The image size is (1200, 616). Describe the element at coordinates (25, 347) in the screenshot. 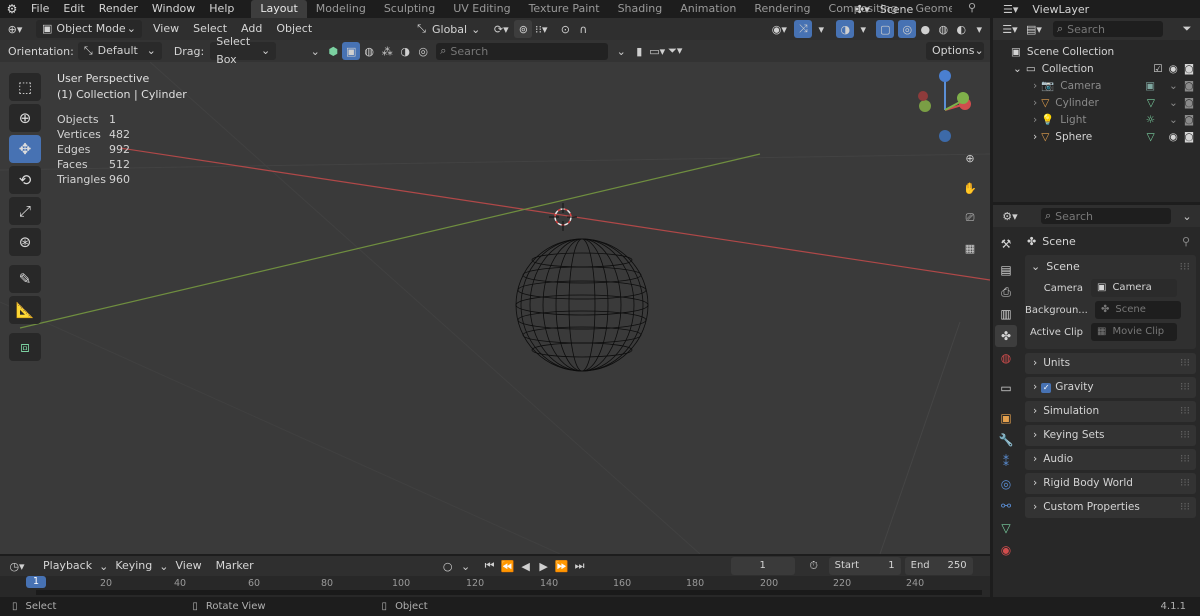

I see `add-cube-tool: ⧈` at that location.